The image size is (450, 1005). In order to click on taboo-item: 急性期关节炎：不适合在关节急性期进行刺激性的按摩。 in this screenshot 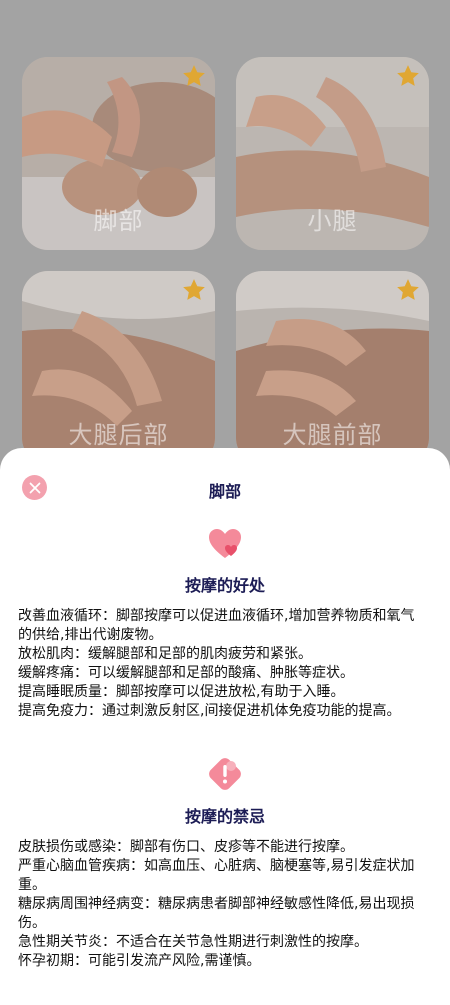, I will do `click(193, 942)`.